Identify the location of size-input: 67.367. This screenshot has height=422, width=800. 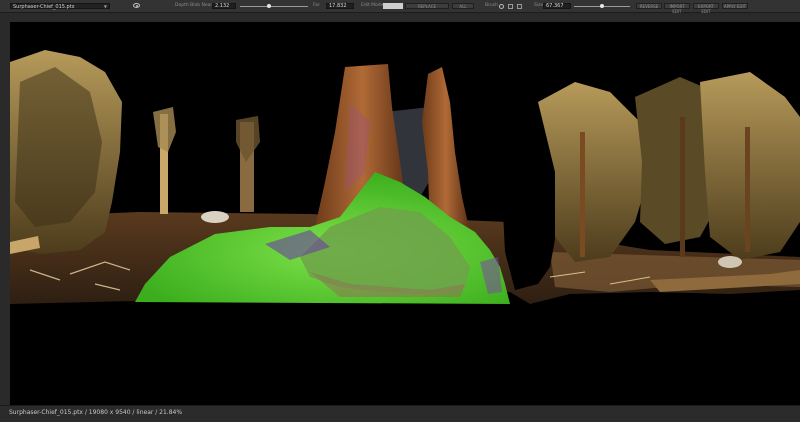
(557, 6).